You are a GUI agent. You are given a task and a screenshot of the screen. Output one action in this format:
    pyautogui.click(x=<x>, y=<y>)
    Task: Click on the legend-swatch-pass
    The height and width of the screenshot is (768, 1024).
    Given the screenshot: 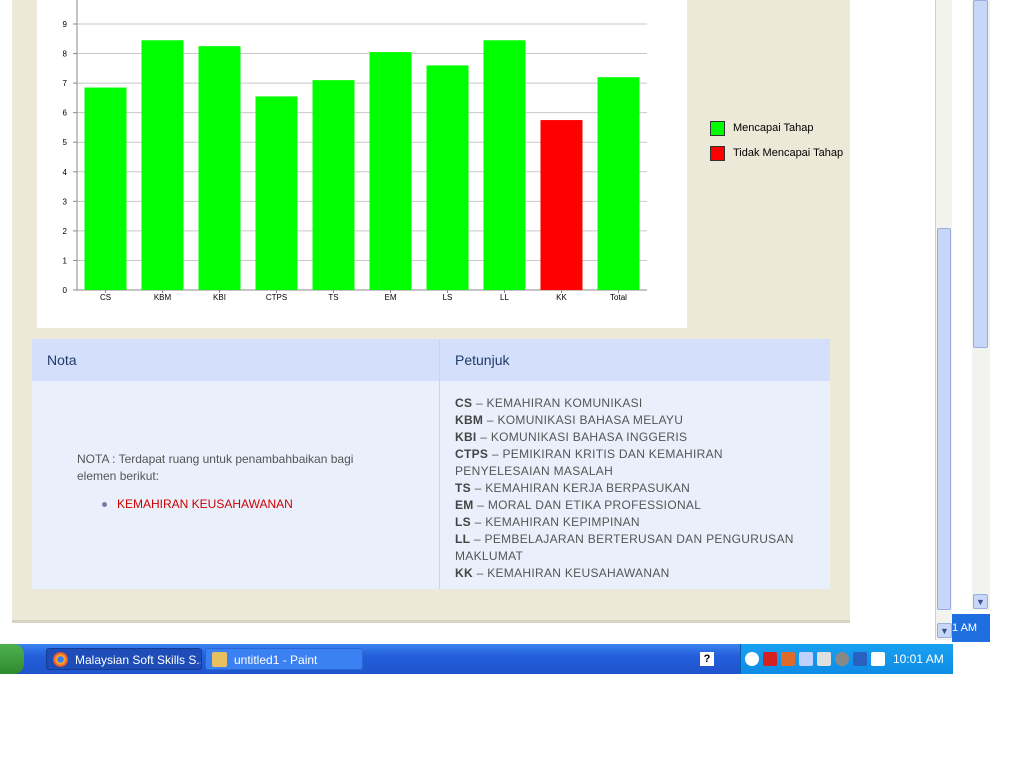 What is the action you would take?
    pyautogui.click(x=717, y=128)
    